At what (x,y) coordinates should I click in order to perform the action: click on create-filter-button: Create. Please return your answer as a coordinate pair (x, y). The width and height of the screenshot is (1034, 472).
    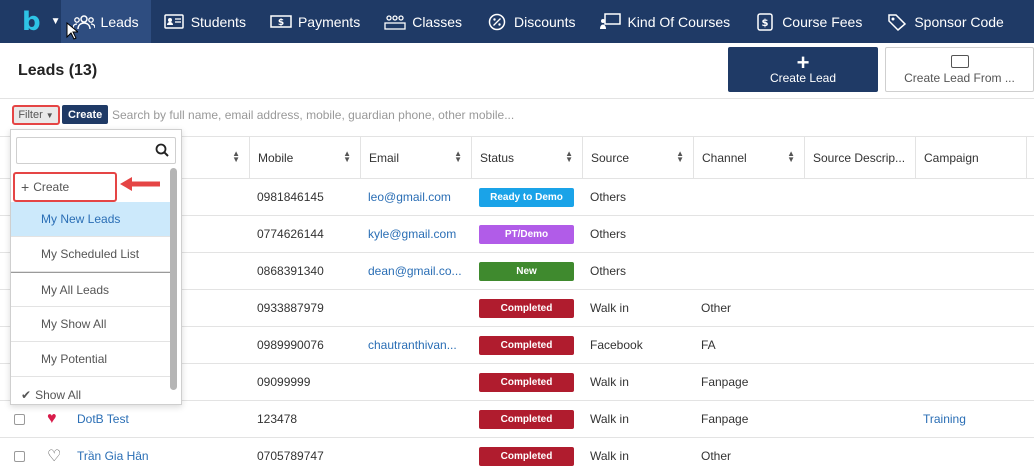
    Looking at the image, I should click on (85, 114).